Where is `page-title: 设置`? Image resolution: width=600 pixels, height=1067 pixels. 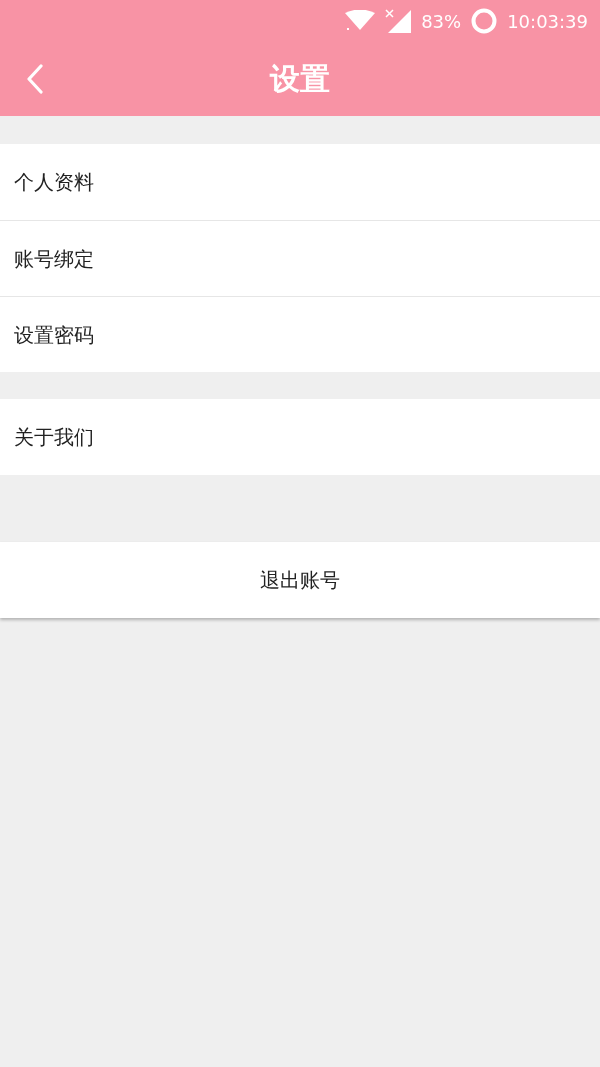 page-title: 设置 is located at coordinates (300, 79).